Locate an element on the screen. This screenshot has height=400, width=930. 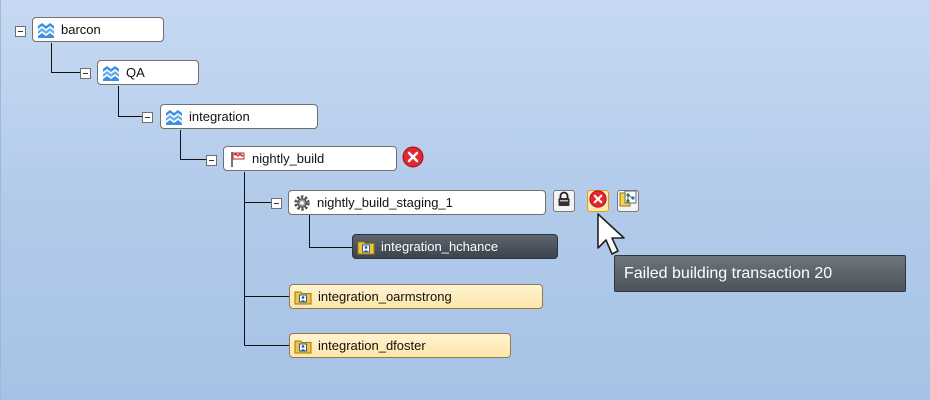
tree-node-barcon: barcon is located at coordinates (98, 29).